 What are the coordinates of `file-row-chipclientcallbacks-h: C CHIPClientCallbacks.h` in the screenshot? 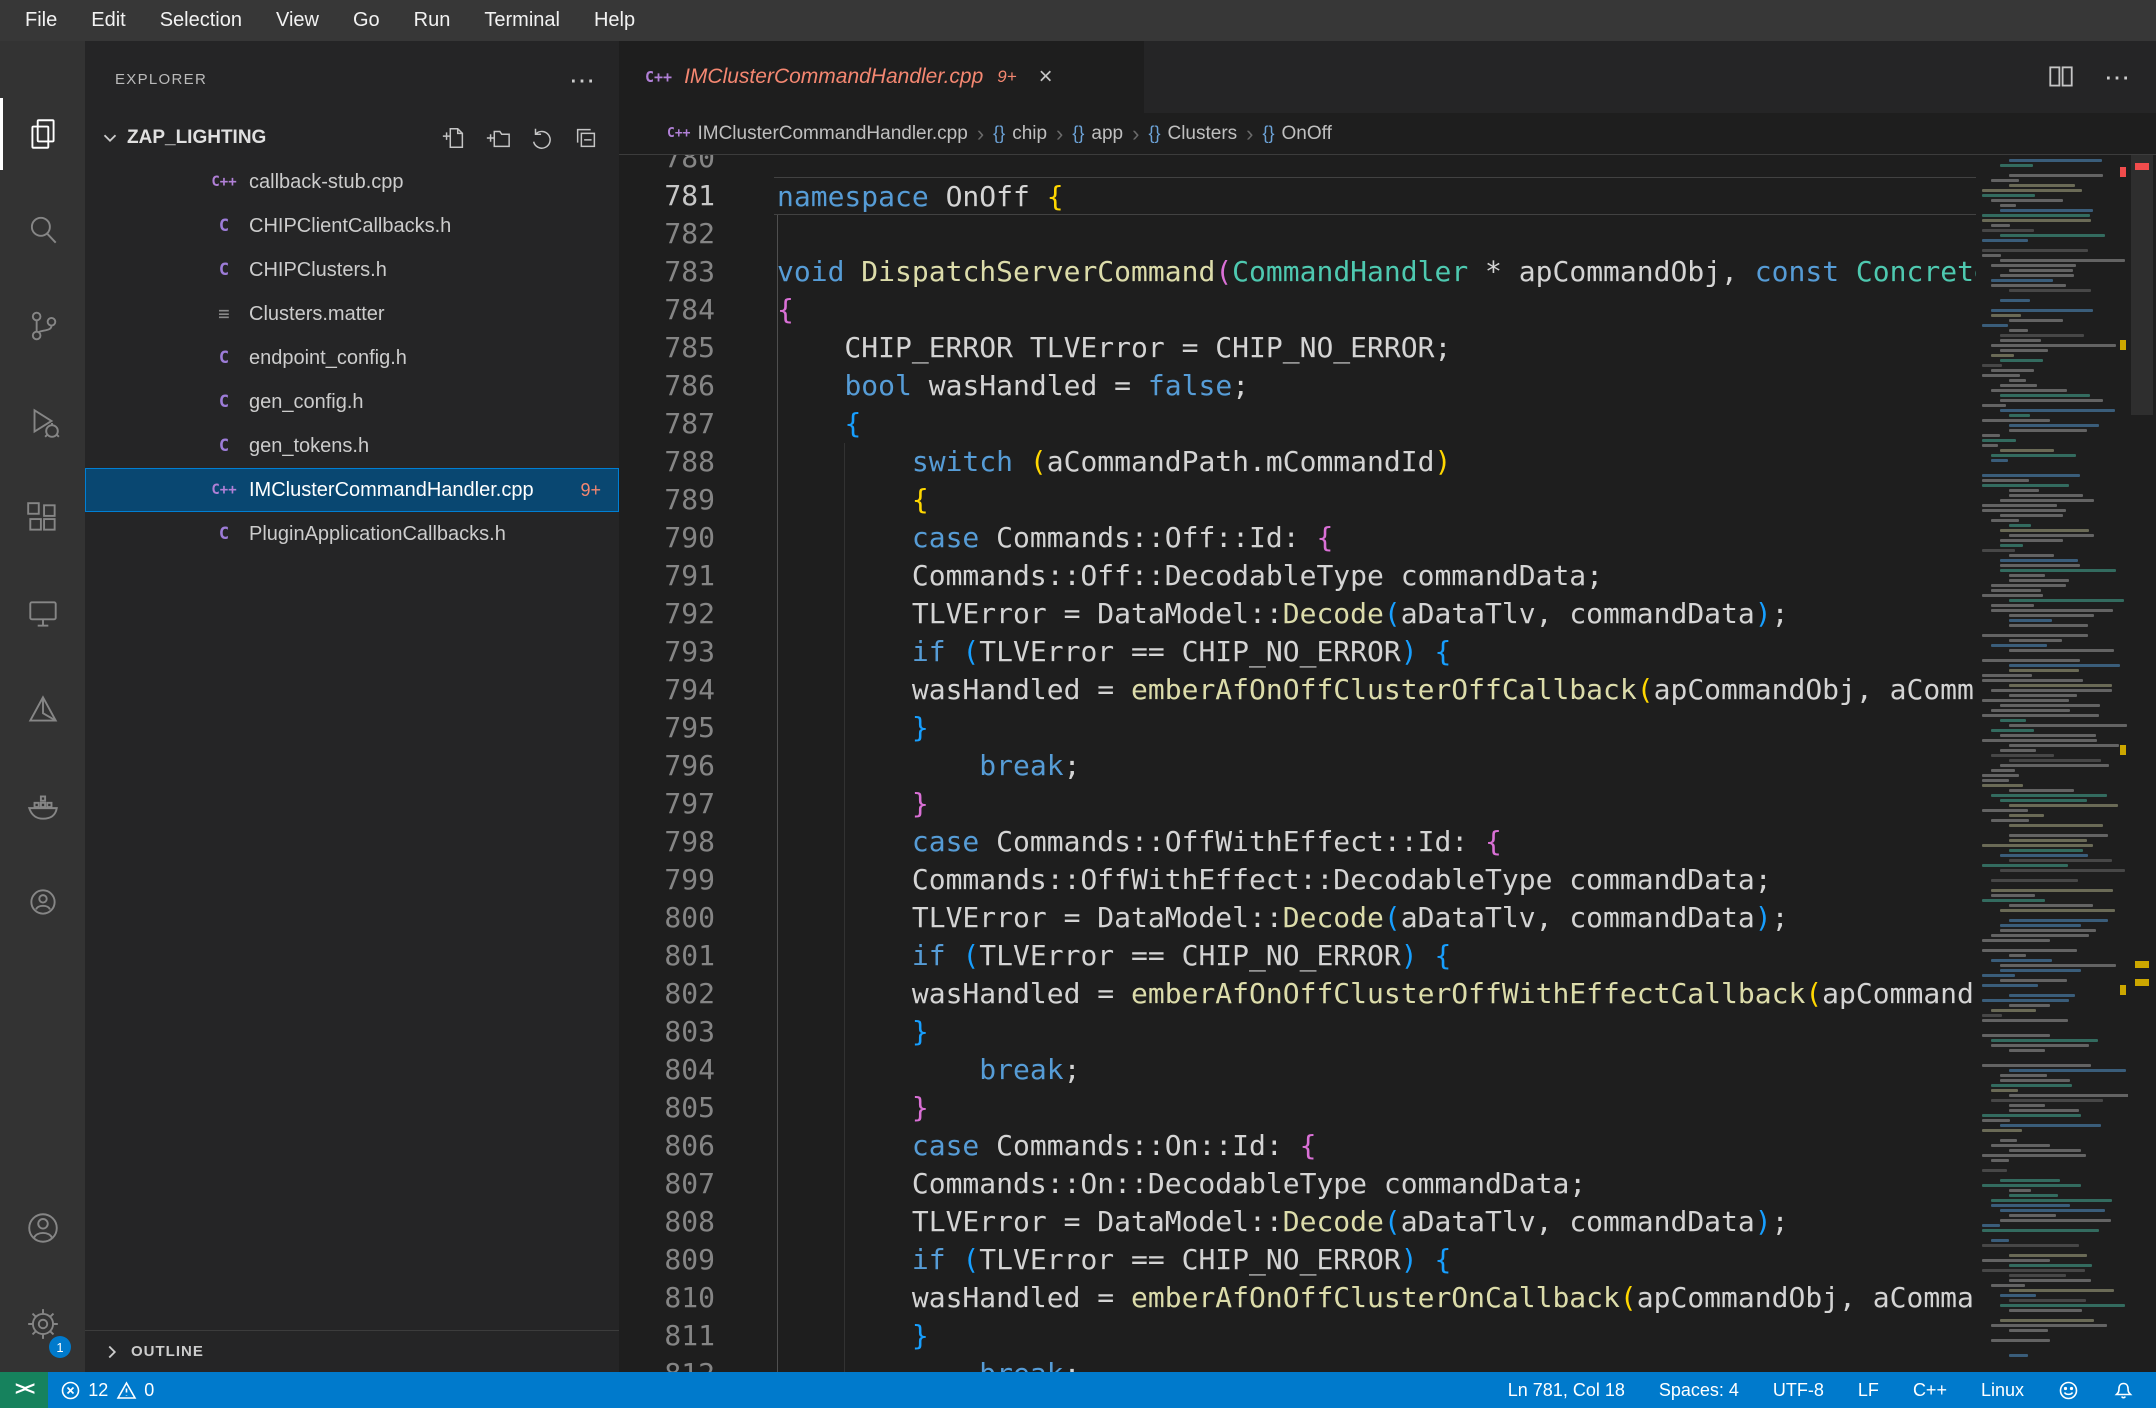 It's located at (352, 226).